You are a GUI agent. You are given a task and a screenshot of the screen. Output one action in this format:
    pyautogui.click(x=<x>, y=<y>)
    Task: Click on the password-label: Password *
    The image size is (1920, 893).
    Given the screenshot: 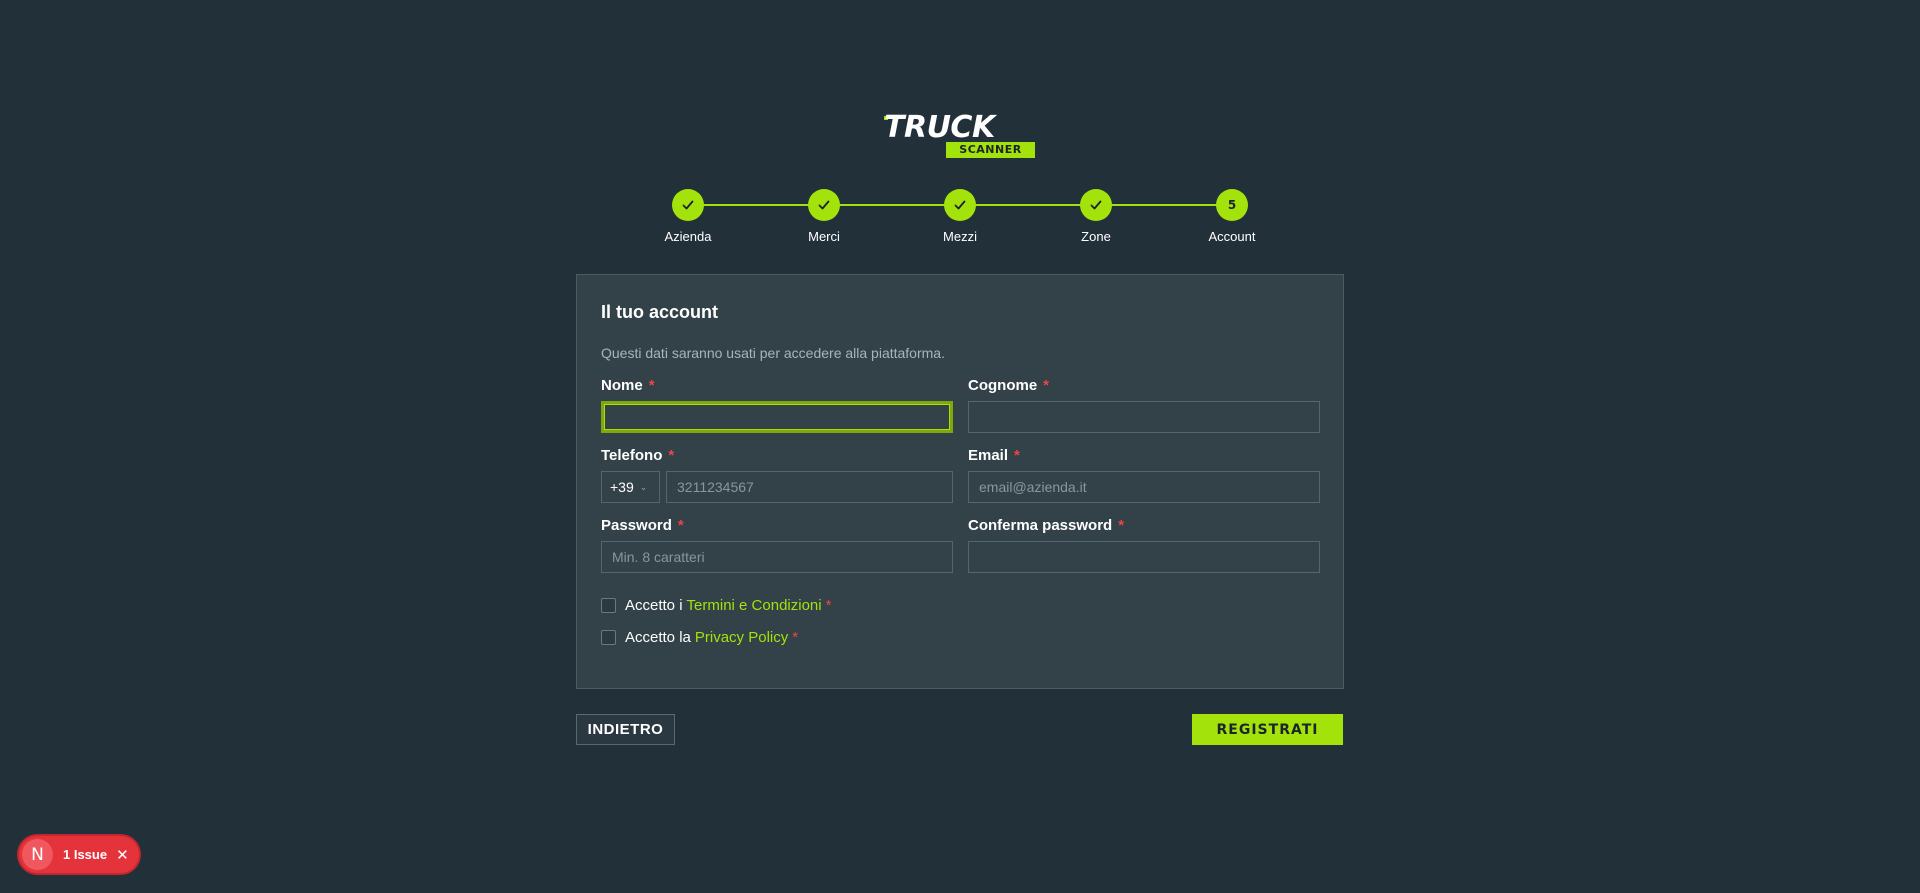 What is the action you would take?
    pyautogui.click(x=642, y=525)
    